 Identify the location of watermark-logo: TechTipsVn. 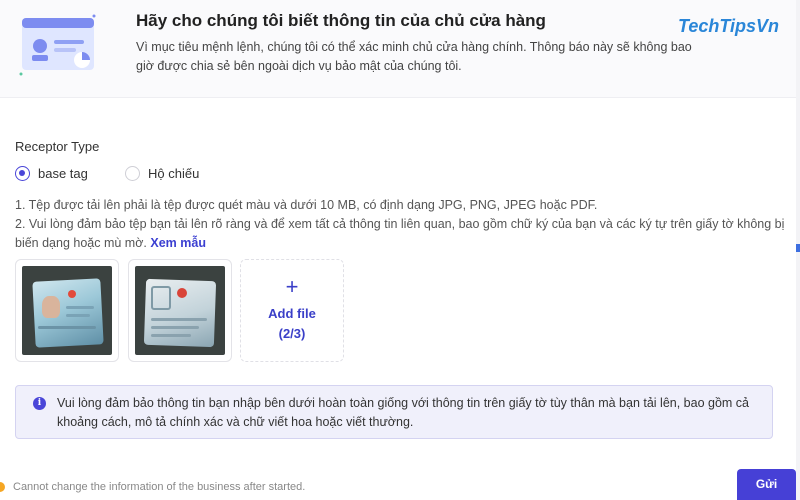
(729, 26).